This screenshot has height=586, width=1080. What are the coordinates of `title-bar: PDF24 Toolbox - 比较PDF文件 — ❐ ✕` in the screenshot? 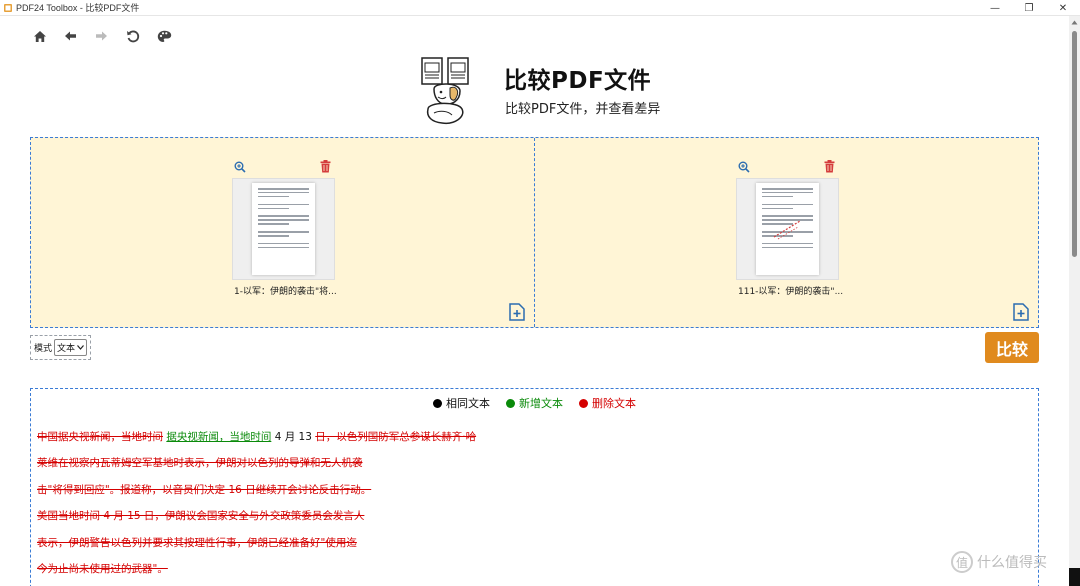 It's located at (540, 8).